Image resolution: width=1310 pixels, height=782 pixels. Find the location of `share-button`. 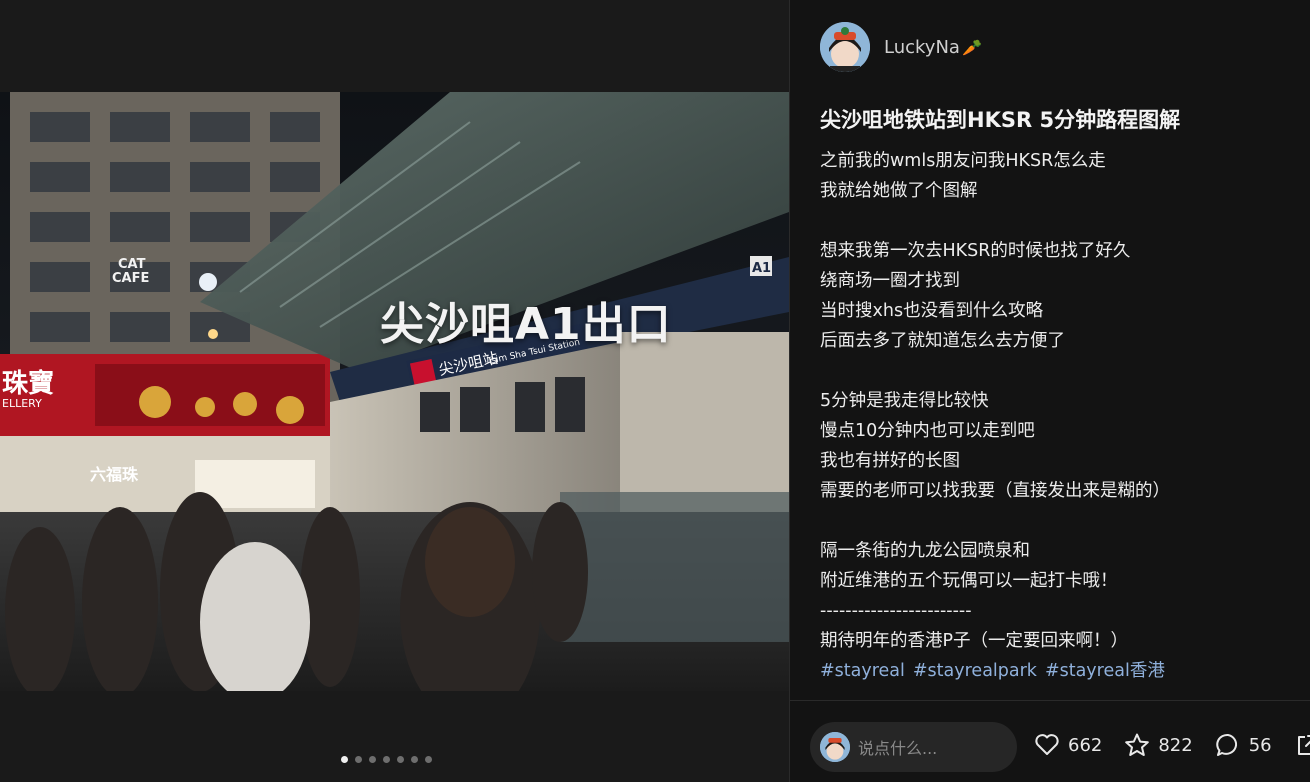

share-button is located at coordinates (1302, 745).